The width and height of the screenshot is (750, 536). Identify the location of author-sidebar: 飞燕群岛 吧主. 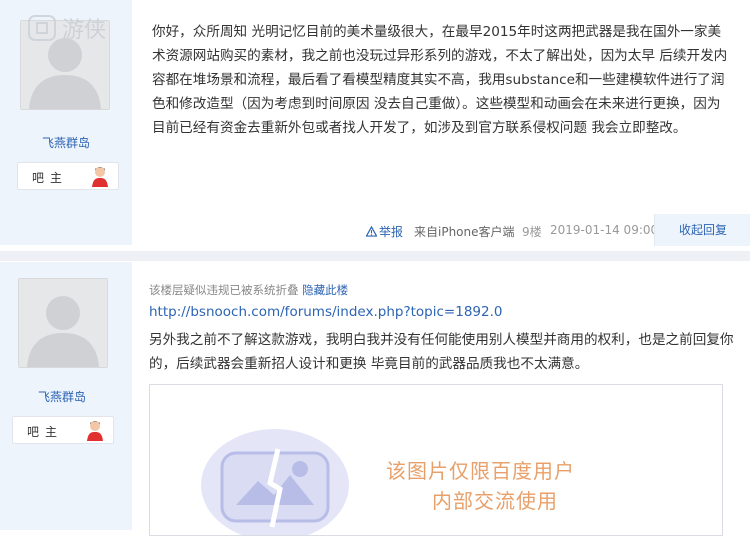
(66, 396).